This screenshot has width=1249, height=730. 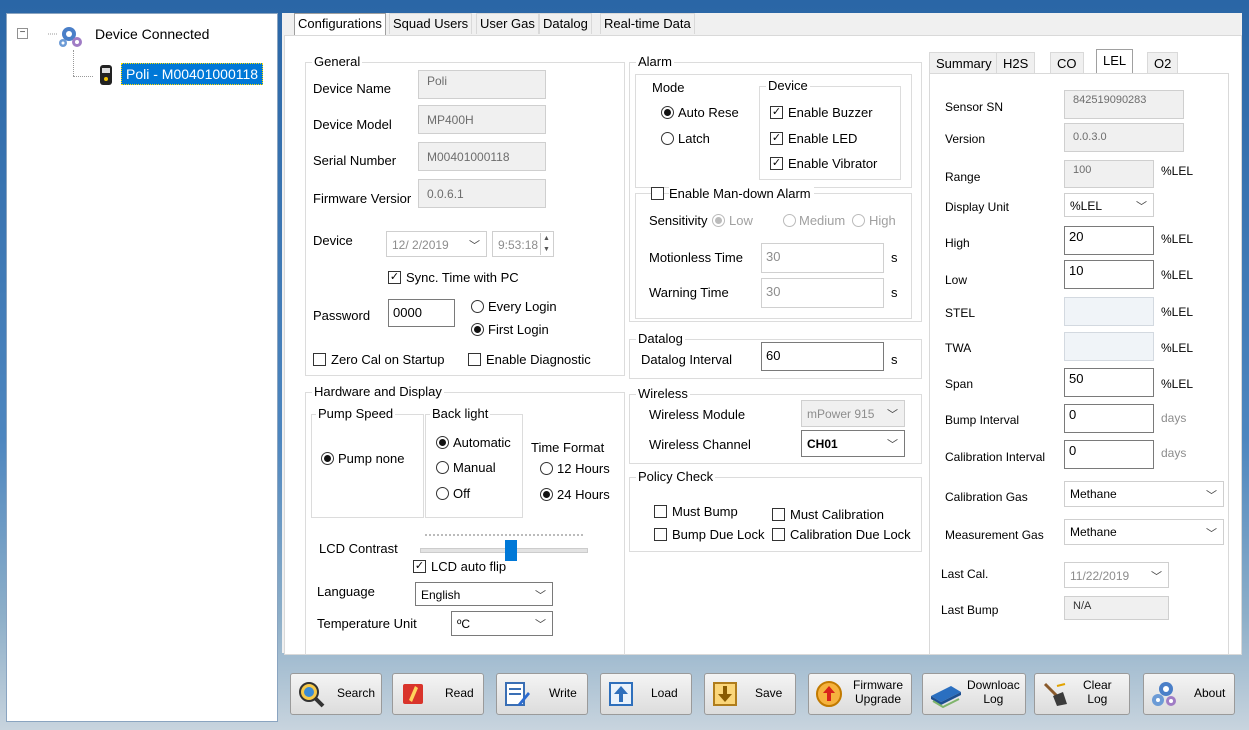 What do you see at coordinates (482, 156) in the screenshot?
I see `serial-number-field: M00401000118` at bounding box center [482, 156].